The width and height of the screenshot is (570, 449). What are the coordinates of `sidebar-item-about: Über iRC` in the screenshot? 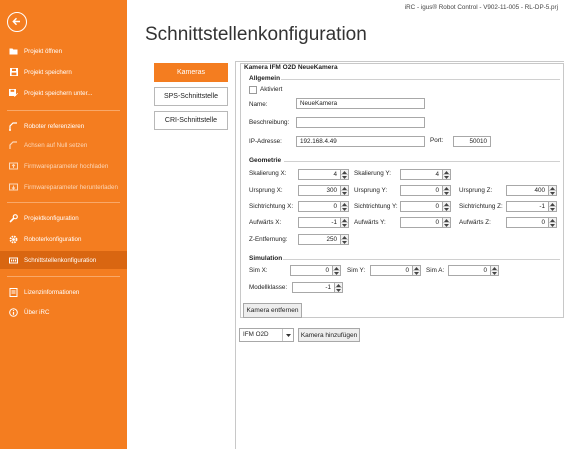 It's located at (63, 312).